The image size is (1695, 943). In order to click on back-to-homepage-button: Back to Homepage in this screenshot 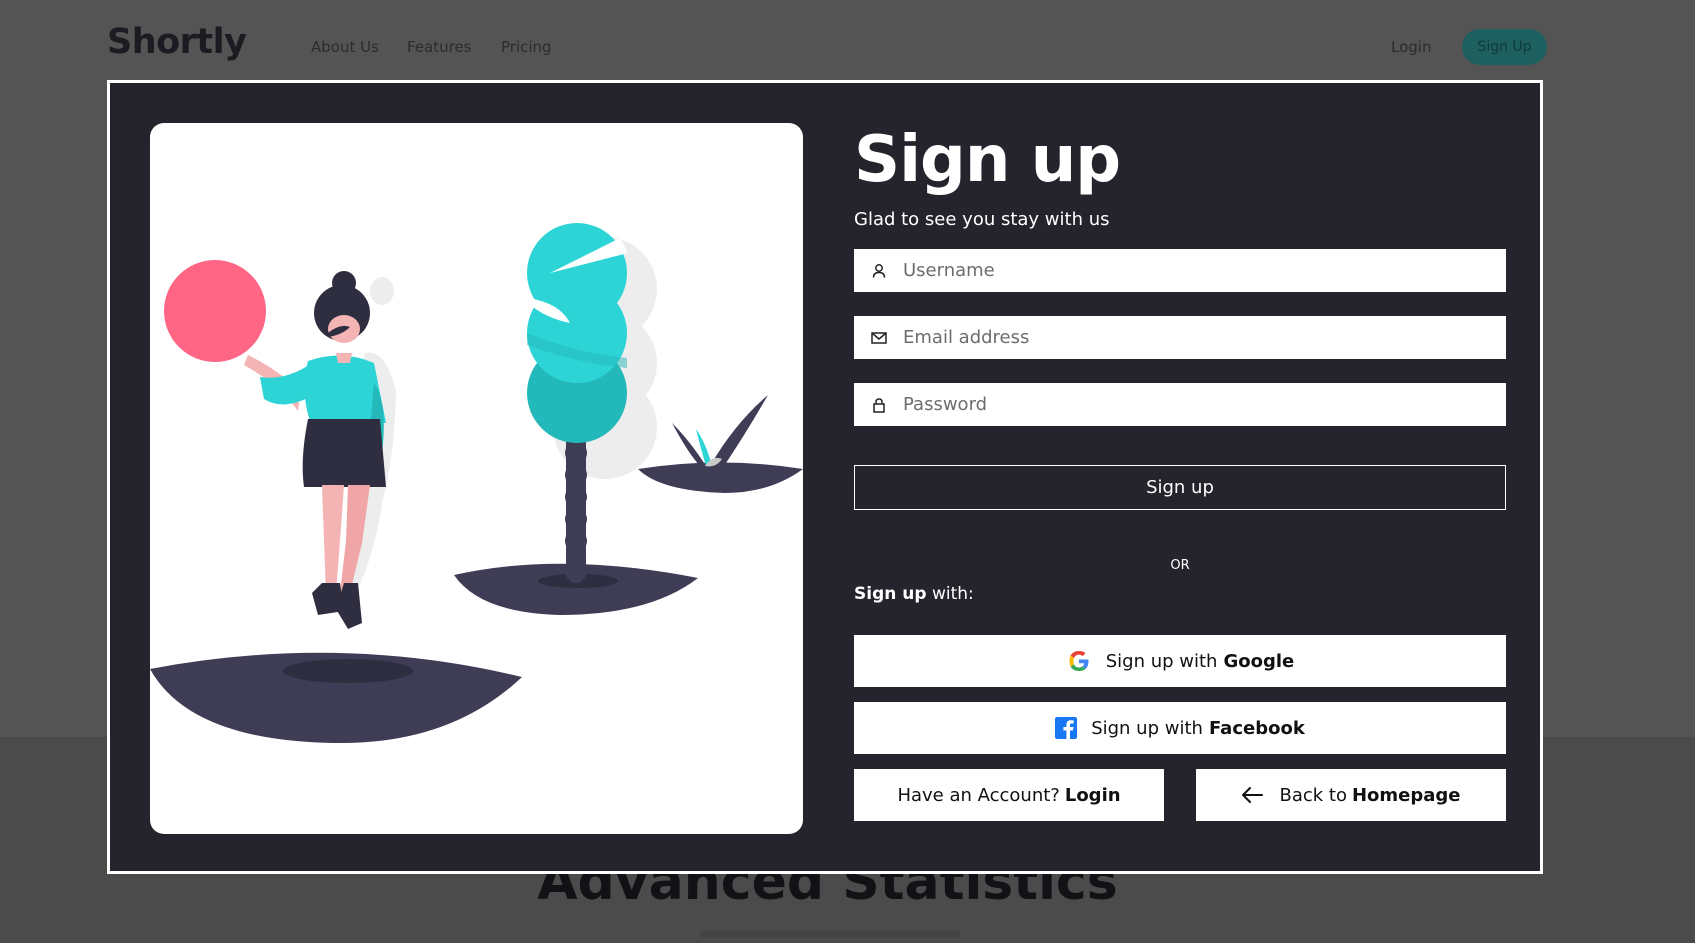, I will do `click(1351, 795)`.